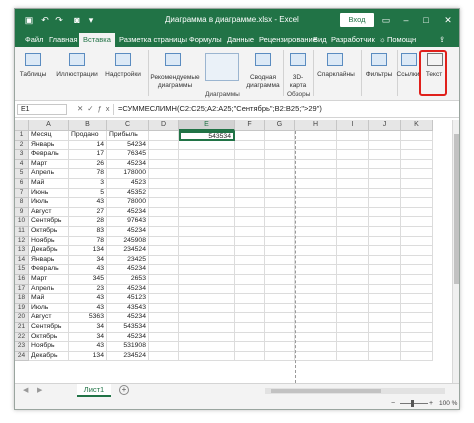  I want to click on table-cell: Февраль, so click(49, 155).